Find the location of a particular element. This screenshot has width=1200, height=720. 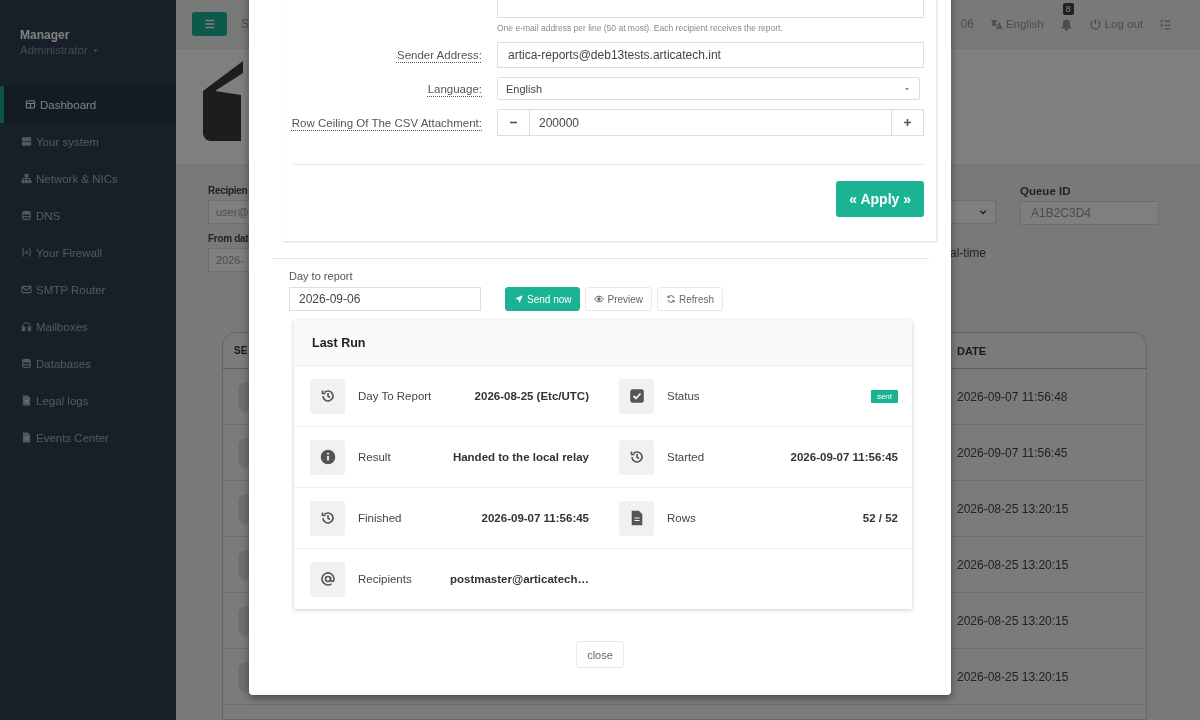

eye-icon is located at coordinates (599, 299).